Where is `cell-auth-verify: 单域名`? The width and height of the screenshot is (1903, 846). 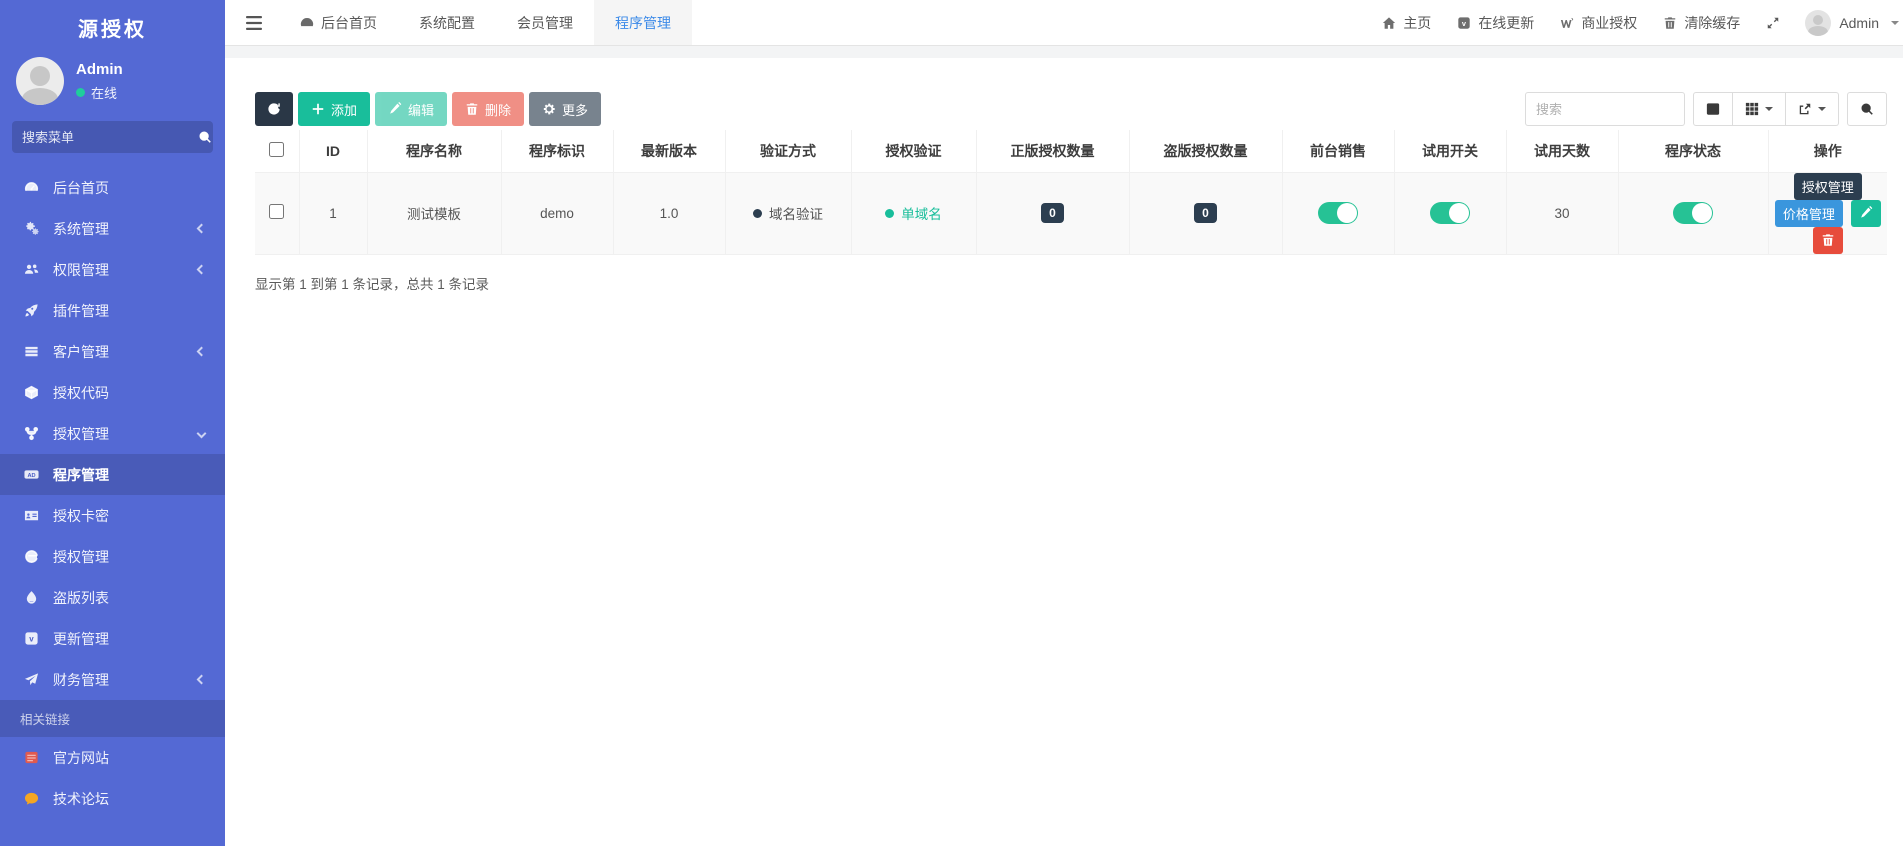
cell-auth-verify: 单域名 is located at coordinates (913, 213).